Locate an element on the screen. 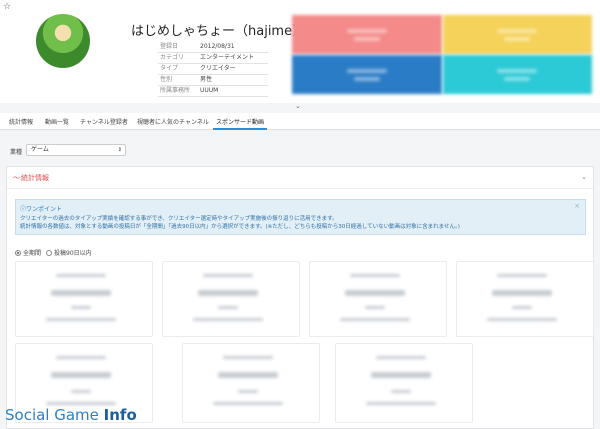 The width and height of the screenshot is (600, 429). tab-sponsored-videos: スポンサード動画 is located at coordinates (240, 121).